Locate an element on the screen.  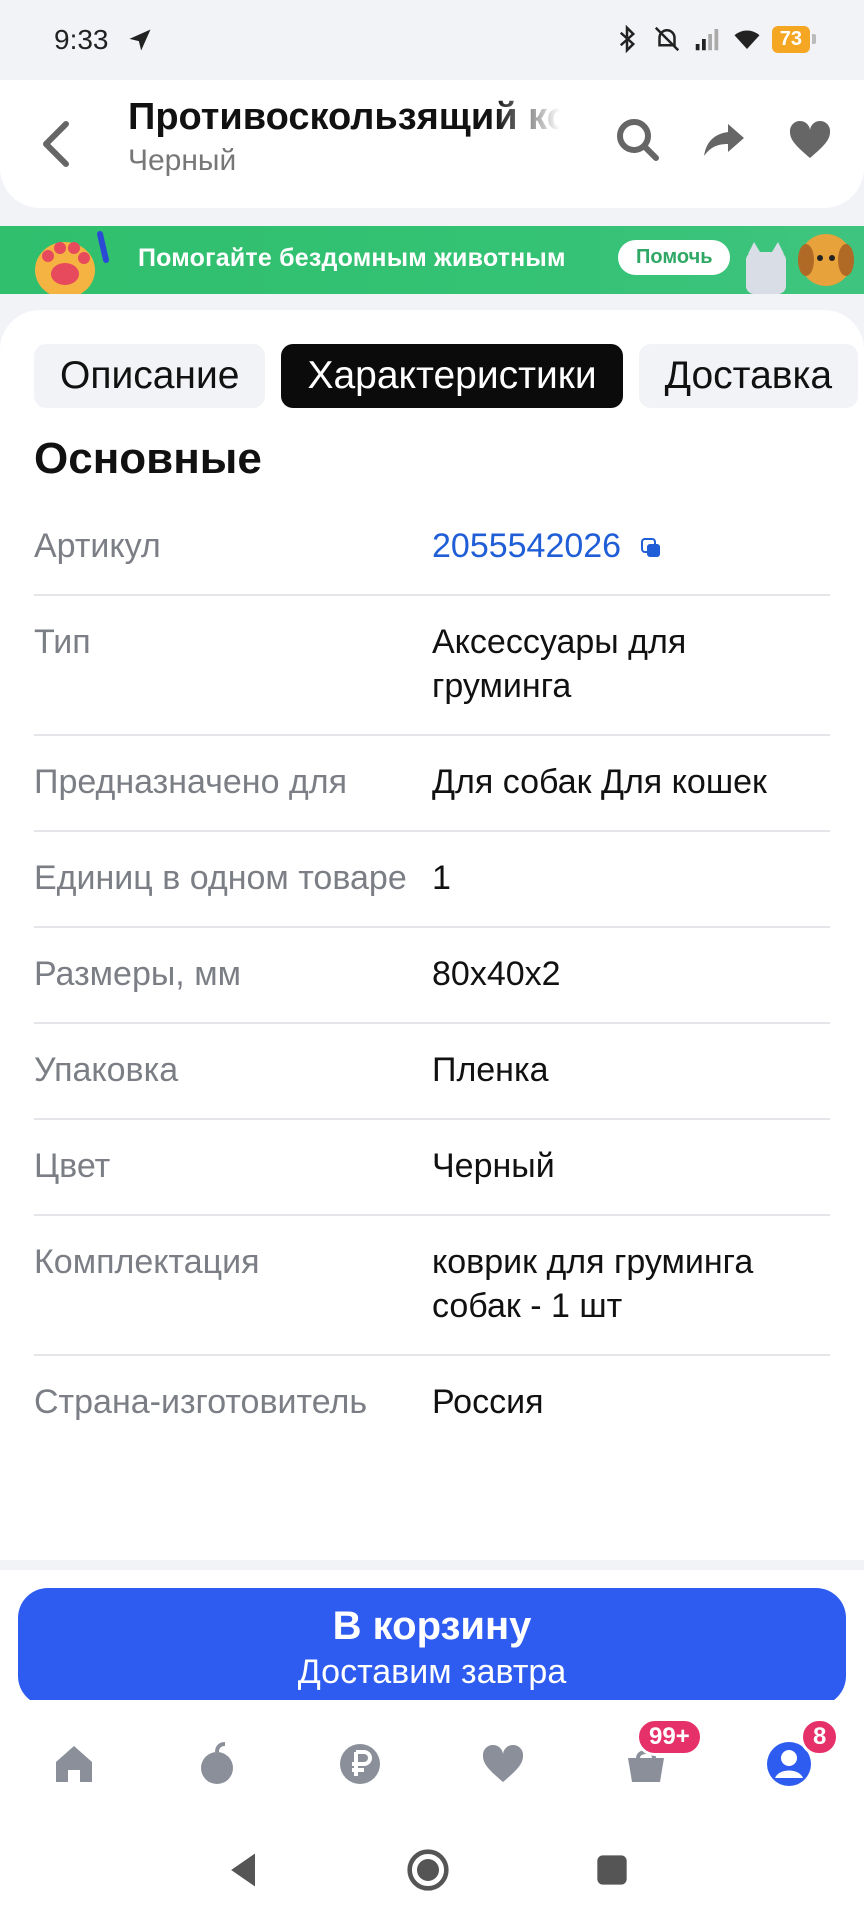
product-title: Противоскользящий коврик is located at coordinates (344, 117).